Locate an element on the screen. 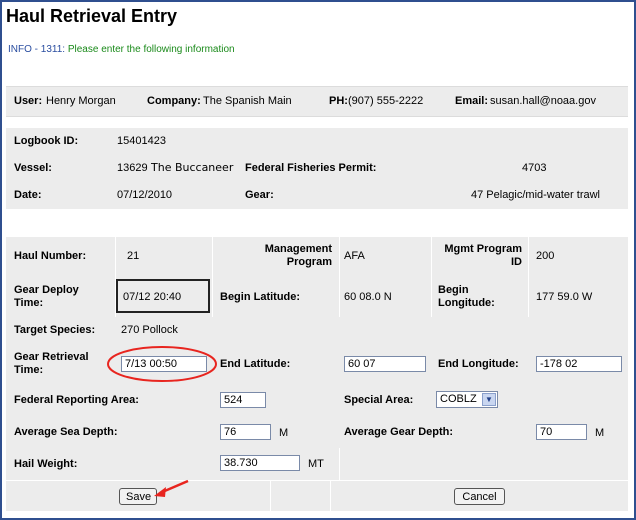 The image size is (636, 520). special-area-value: COBLZ is located at coordinates (458, 399).